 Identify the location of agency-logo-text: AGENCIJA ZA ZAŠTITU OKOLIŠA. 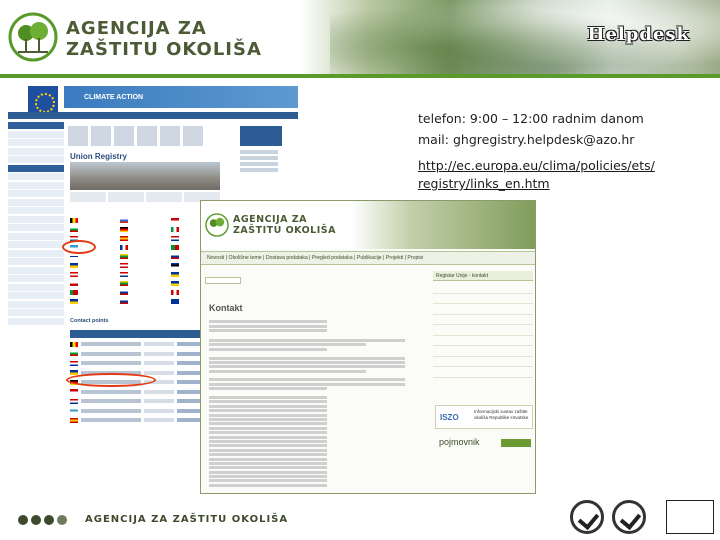
(164, 39).